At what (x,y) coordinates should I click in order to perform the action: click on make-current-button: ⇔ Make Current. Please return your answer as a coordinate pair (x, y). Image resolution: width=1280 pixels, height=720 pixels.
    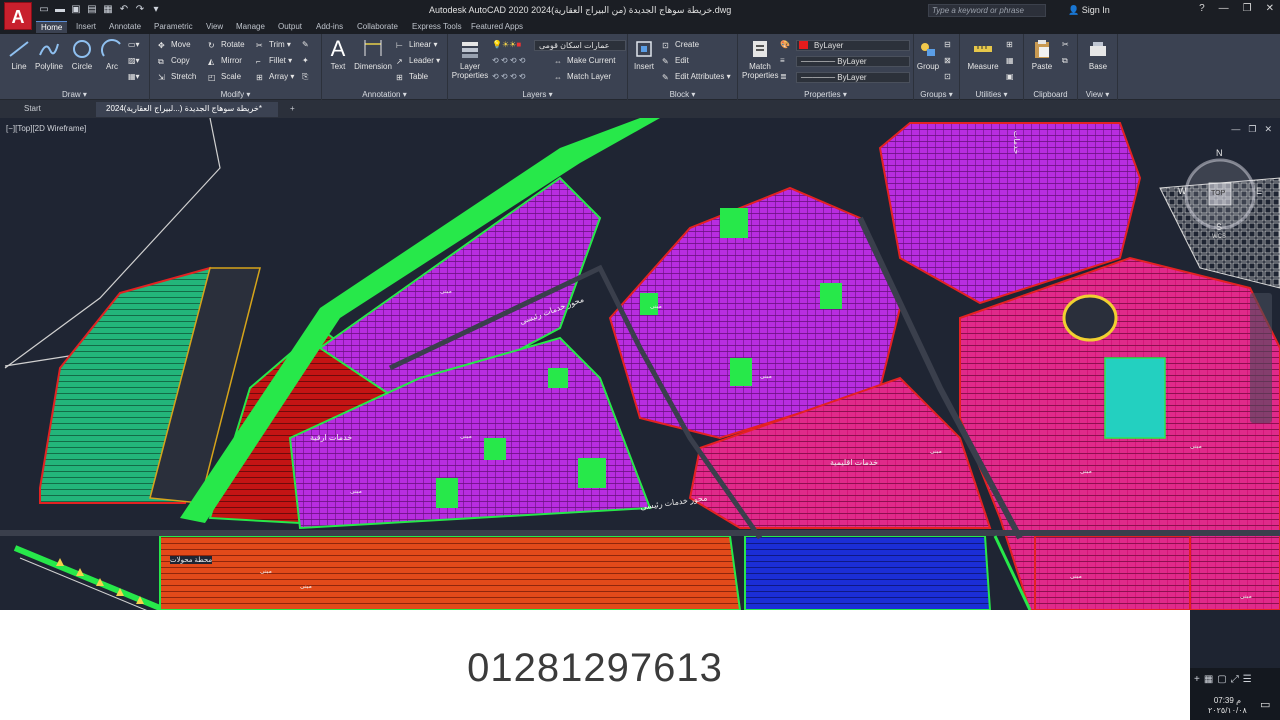
    Looking at the image, I should click on (584, 61).